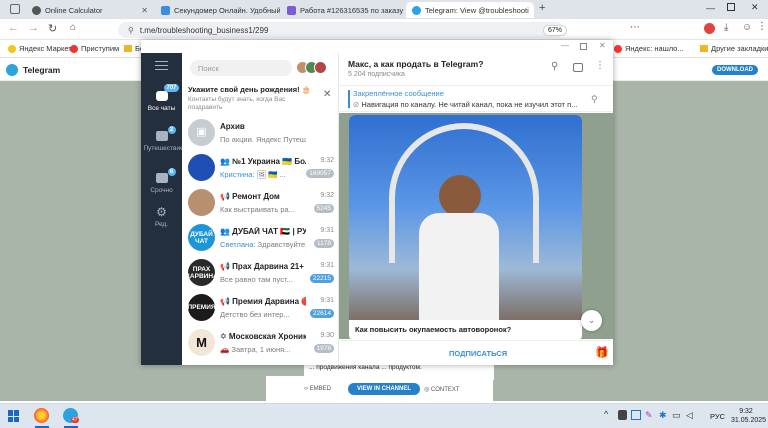  Describe the element at coordinates (384, 389) in the screenshot. I see `view-in-channel-button: VIEW IN CHANNEL` at that location.